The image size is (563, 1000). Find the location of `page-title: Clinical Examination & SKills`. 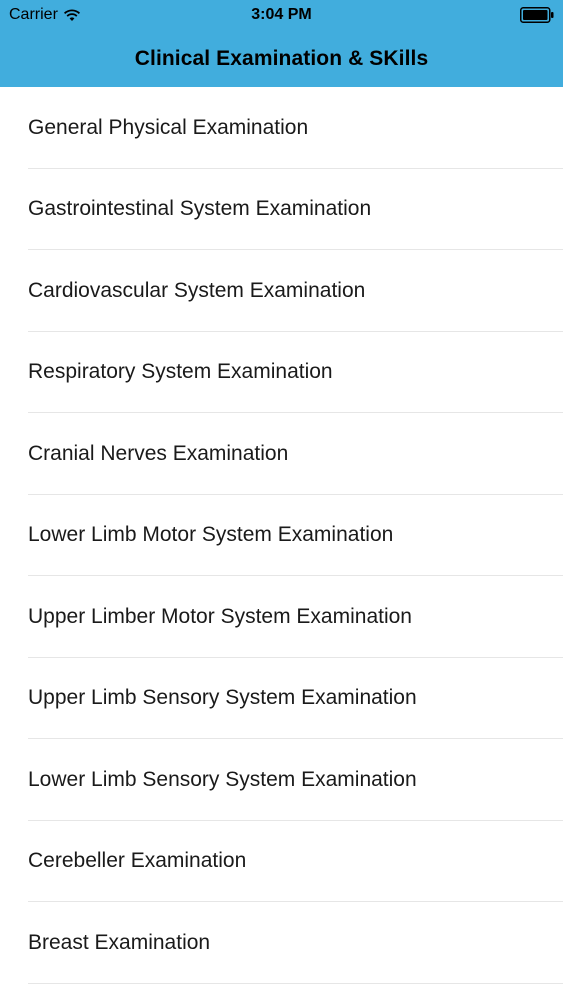

page-title: Clinical Examination & SKills is located at coordinates (281, 58).